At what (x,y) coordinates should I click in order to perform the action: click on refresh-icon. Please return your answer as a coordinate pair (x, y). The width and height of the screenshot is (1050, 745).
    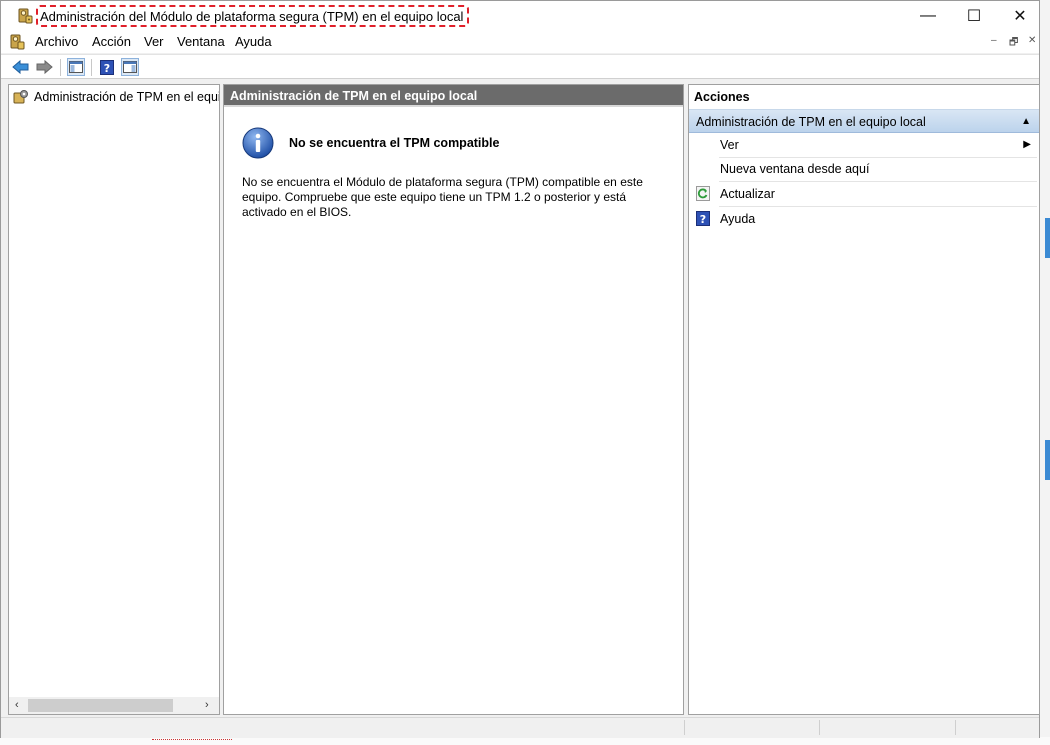
    Looking at the image, I should click on (703, 193).